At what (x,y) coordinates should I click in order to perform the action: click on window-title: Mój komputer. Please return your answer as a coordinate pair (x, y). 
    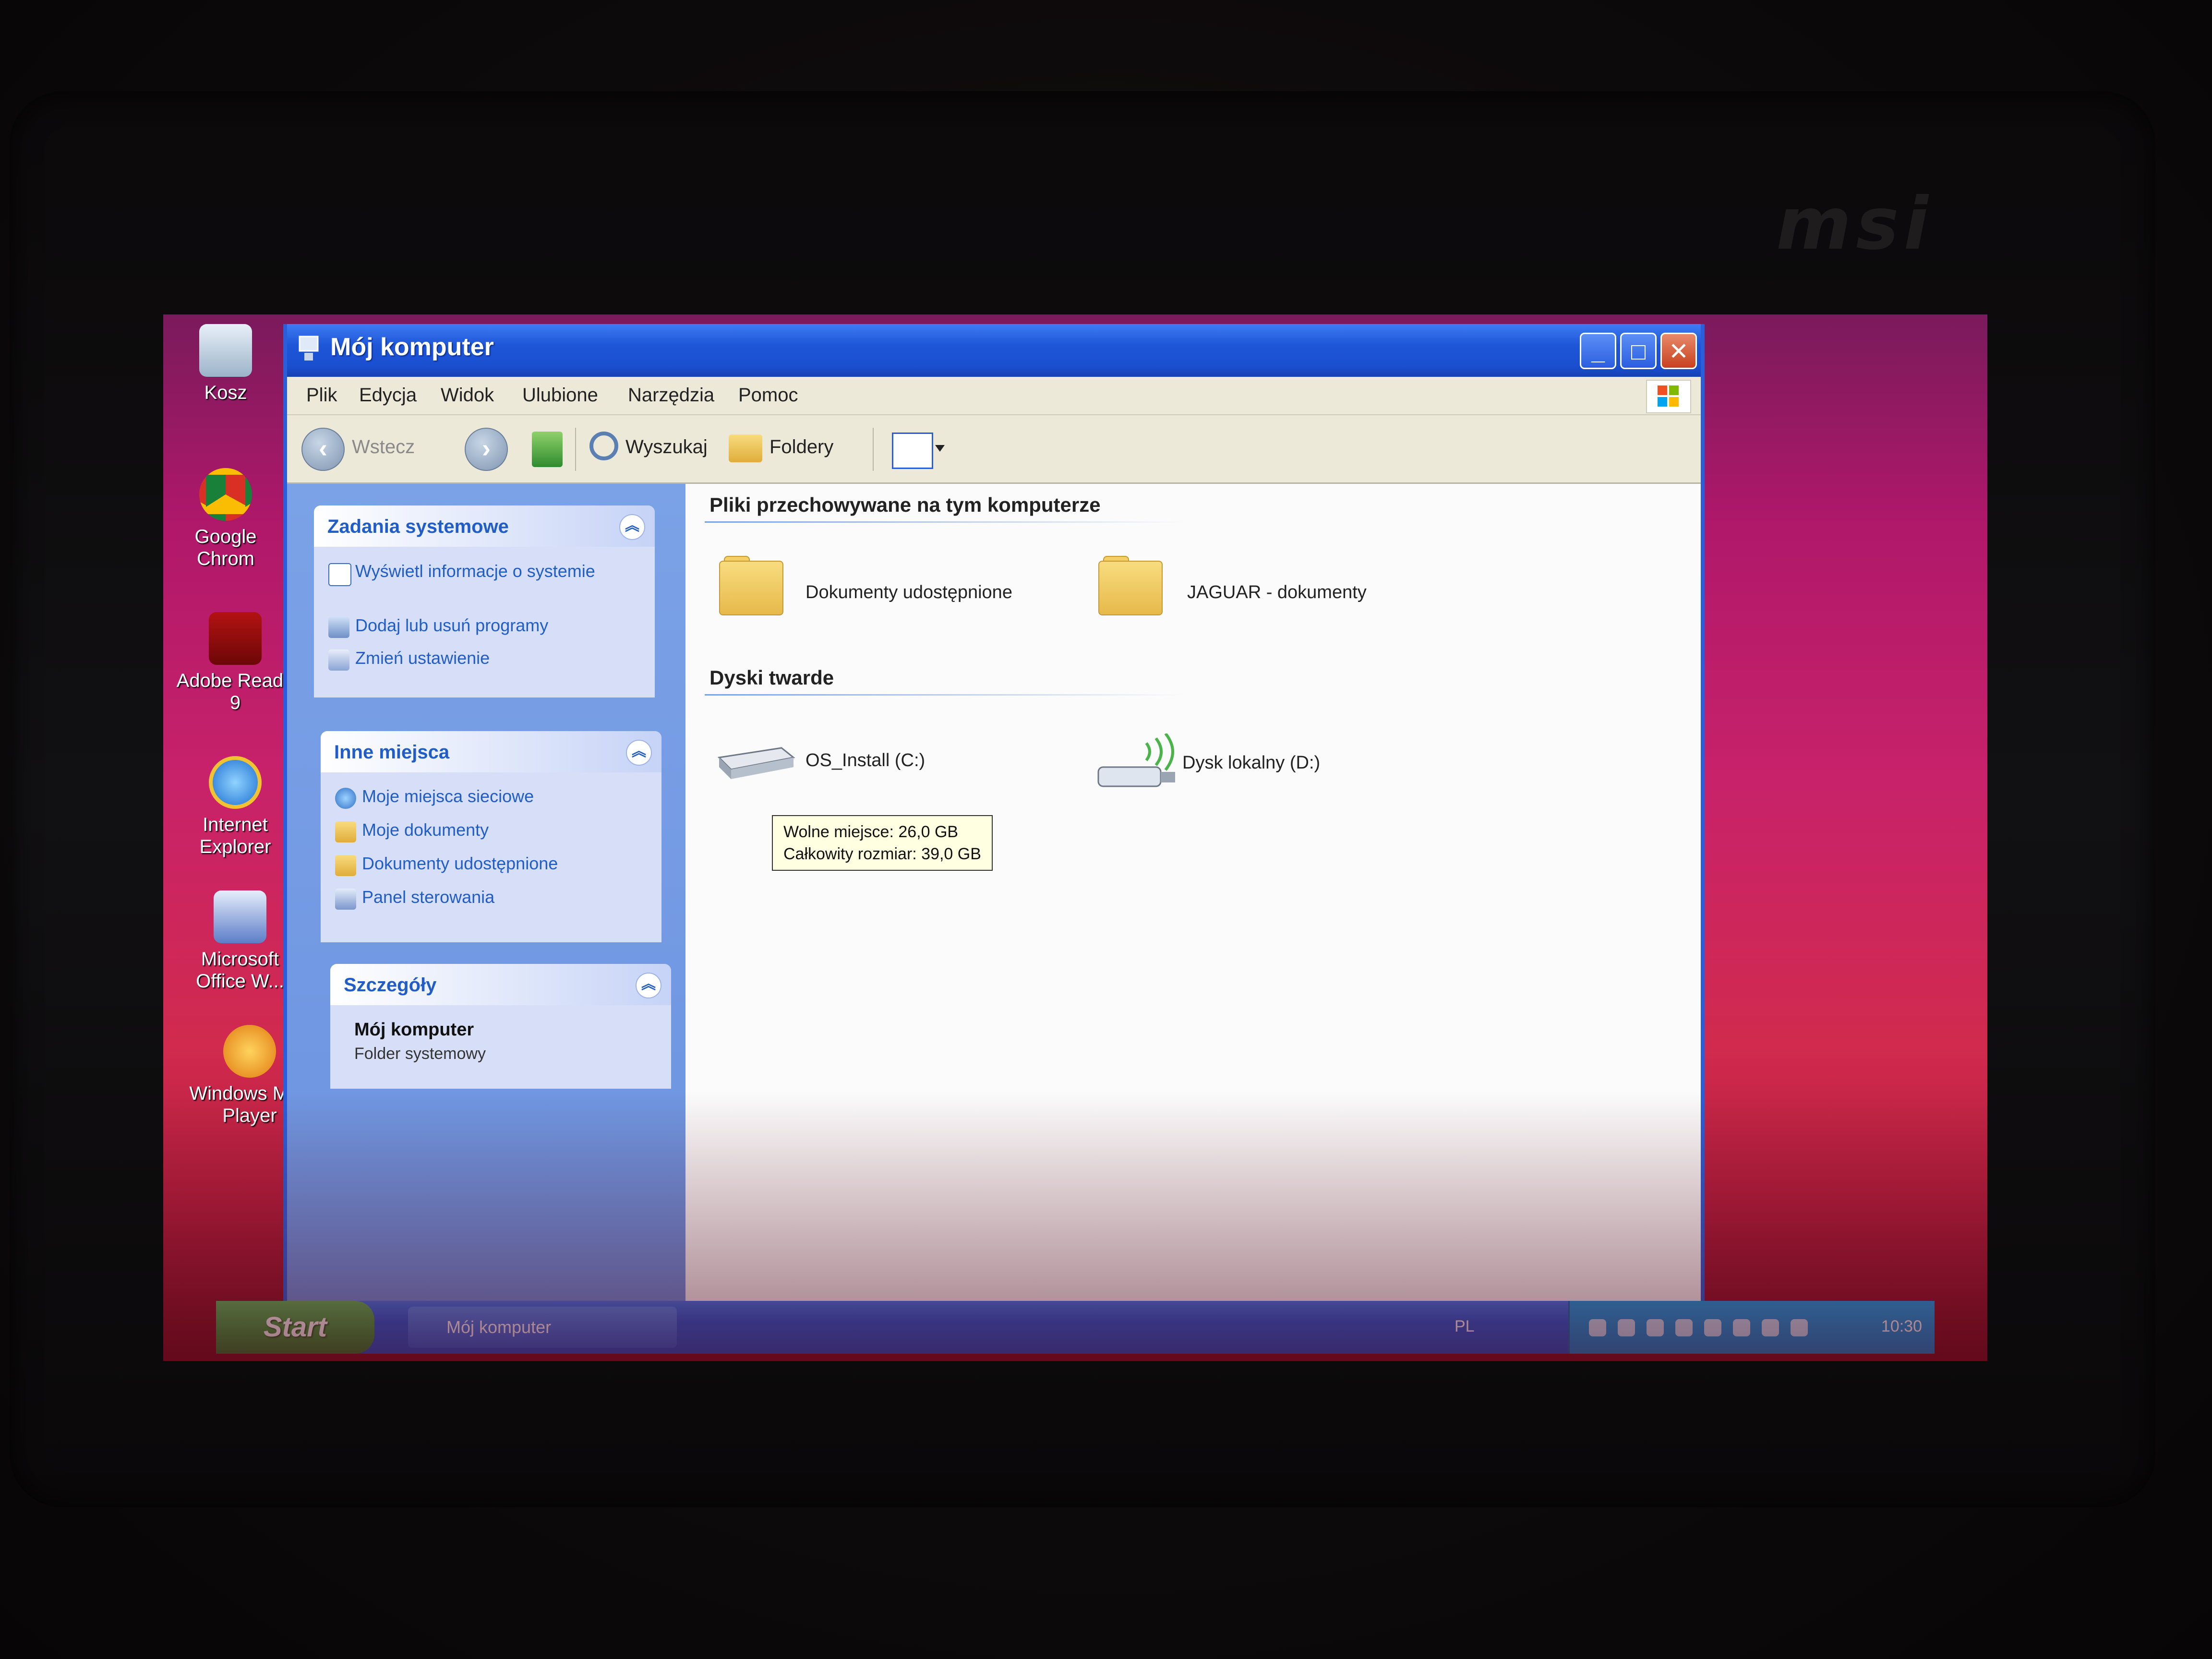
    Looking at the image, I should click on (412, 347).